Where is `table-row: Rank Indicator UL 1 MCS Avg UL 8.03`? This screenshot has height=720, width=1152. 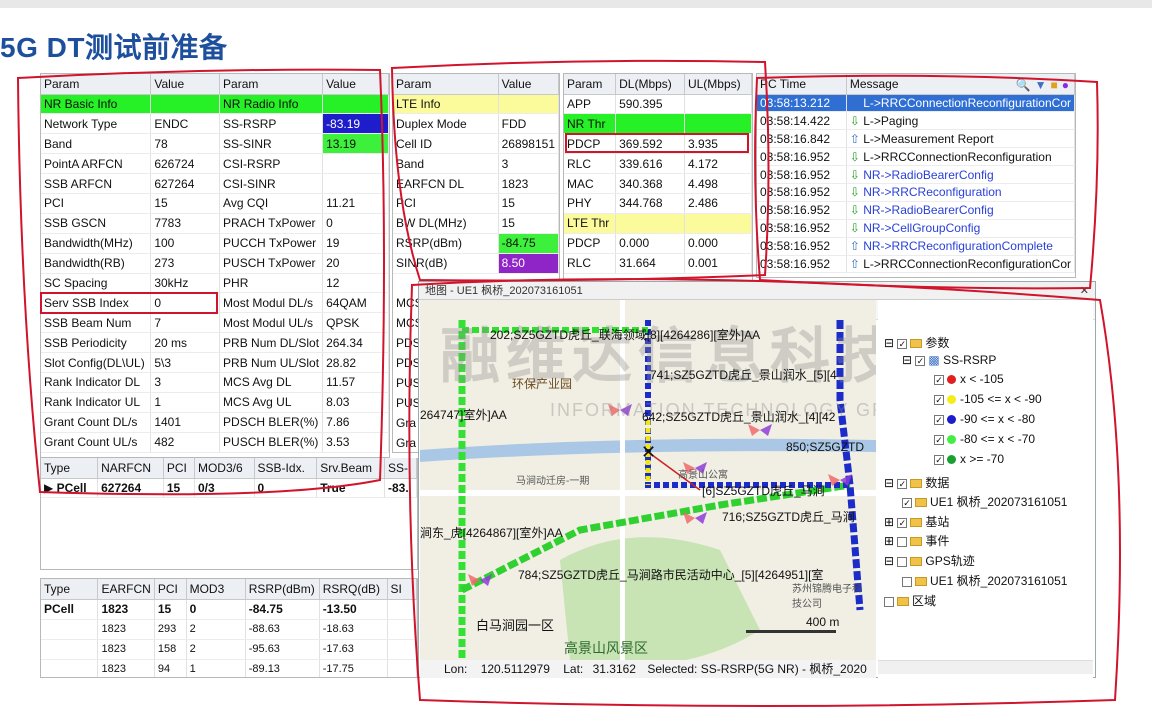 table-row: Rank Indicator UL 1 MCS Avg UL 8.03 is located at coordinates (215, 402).